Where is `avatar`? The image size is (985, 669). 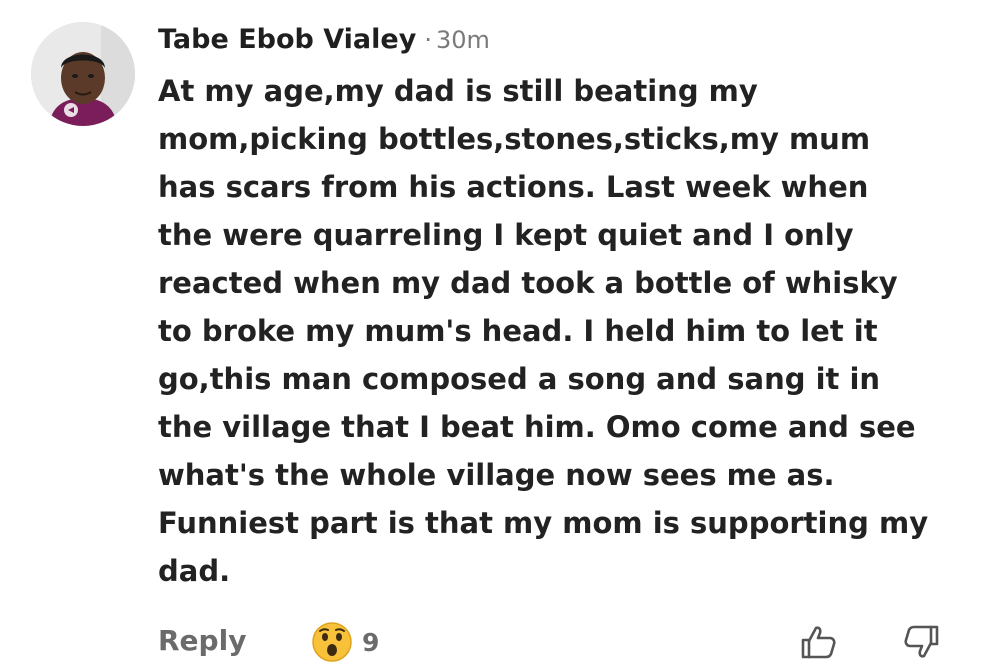
avatar is located at coordinates (83, 74).